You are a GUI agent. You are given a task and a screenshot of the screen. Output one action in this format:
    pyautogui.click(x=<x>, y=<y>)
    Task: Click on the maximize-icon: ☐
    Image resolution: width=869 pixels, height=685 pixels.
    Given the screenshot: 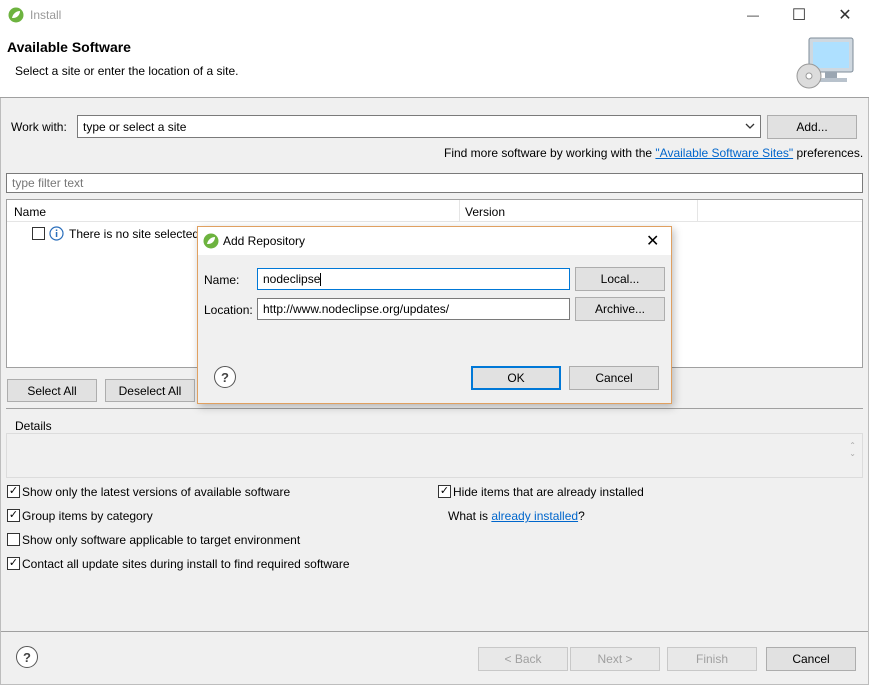 What is the action you would take?
    pyautogui.click(x=799, y=15)
    